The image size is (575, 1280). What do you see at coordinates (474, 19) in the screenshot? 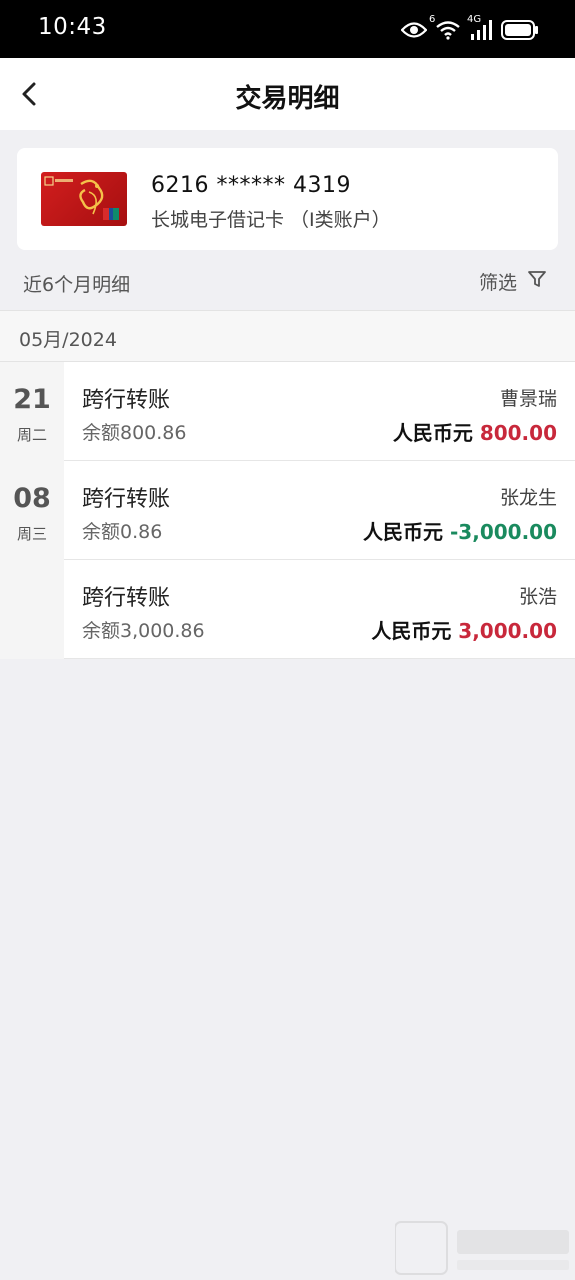
I see `network-badge: 4G` at bounding box center [474, 19].